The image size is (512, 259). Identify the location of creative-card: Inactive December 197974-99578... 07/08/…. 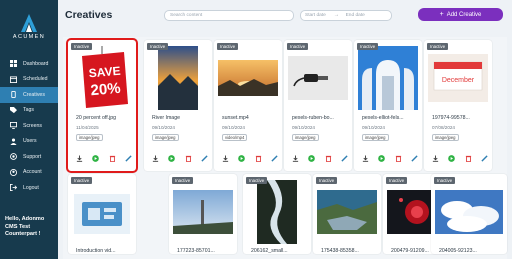
(458, 105).